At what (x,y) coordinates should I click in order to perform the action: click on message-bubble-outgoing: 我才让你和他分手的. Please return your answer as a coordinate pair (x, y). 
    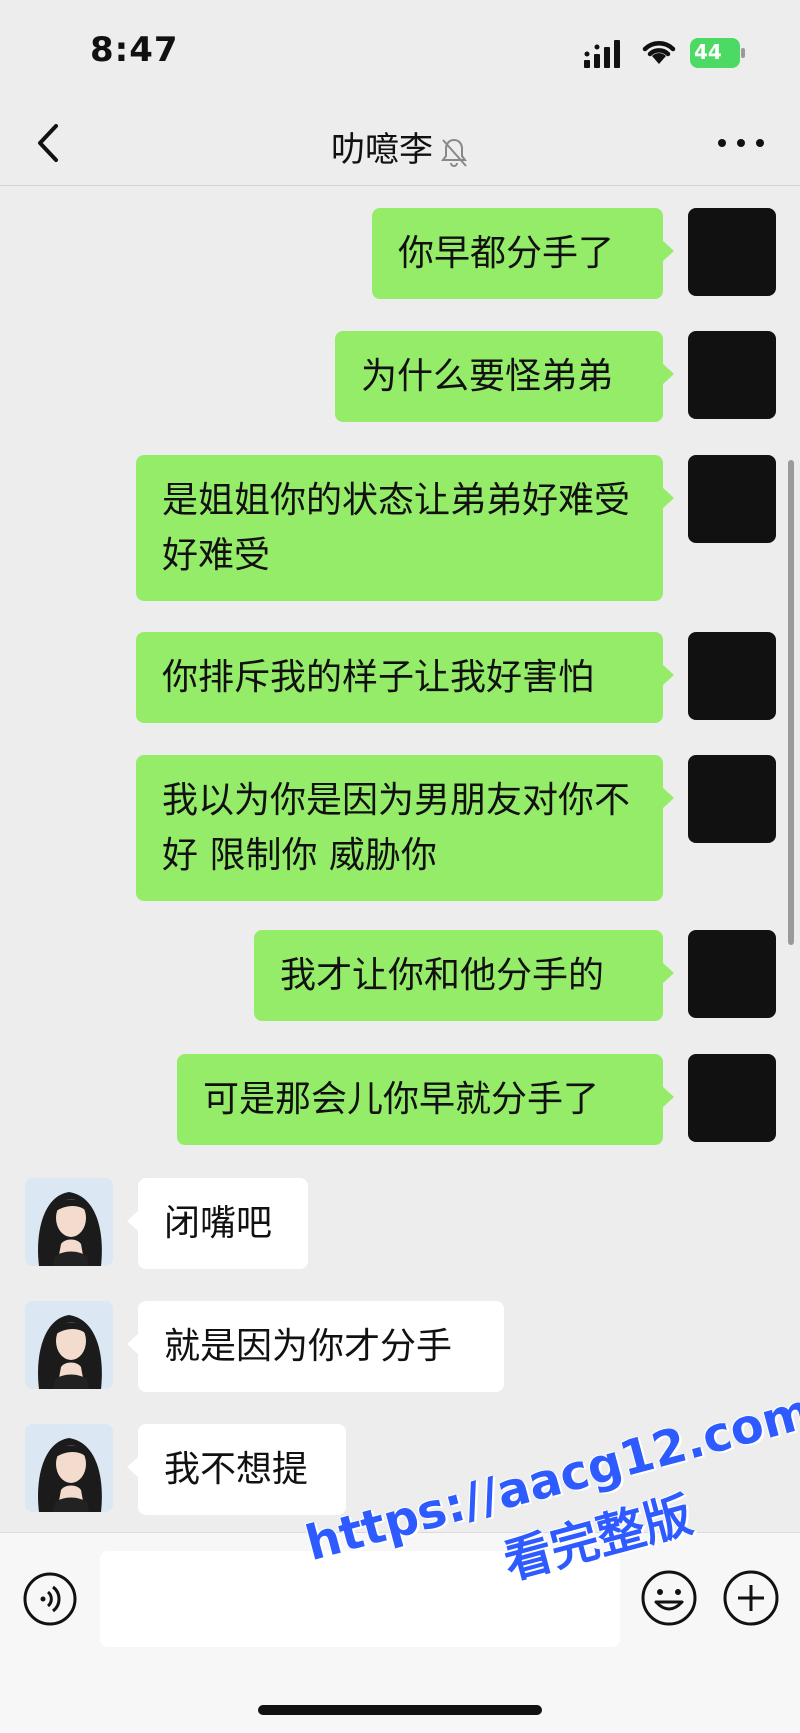
    Looking at the image, I should click on (464, 975).